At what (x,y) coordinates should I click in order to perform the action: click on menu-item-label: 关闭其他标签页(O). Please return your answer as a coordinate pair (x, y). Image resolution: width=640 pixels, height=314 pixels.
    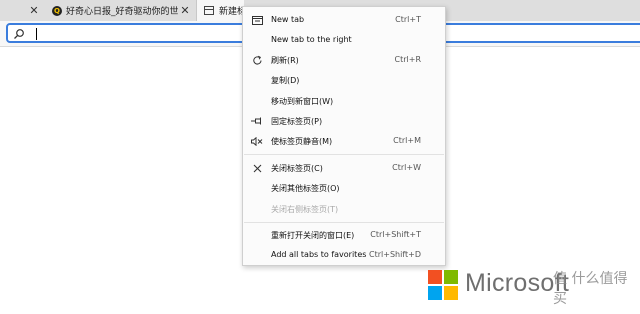
    Looking at the image, I should click on (305, 188).